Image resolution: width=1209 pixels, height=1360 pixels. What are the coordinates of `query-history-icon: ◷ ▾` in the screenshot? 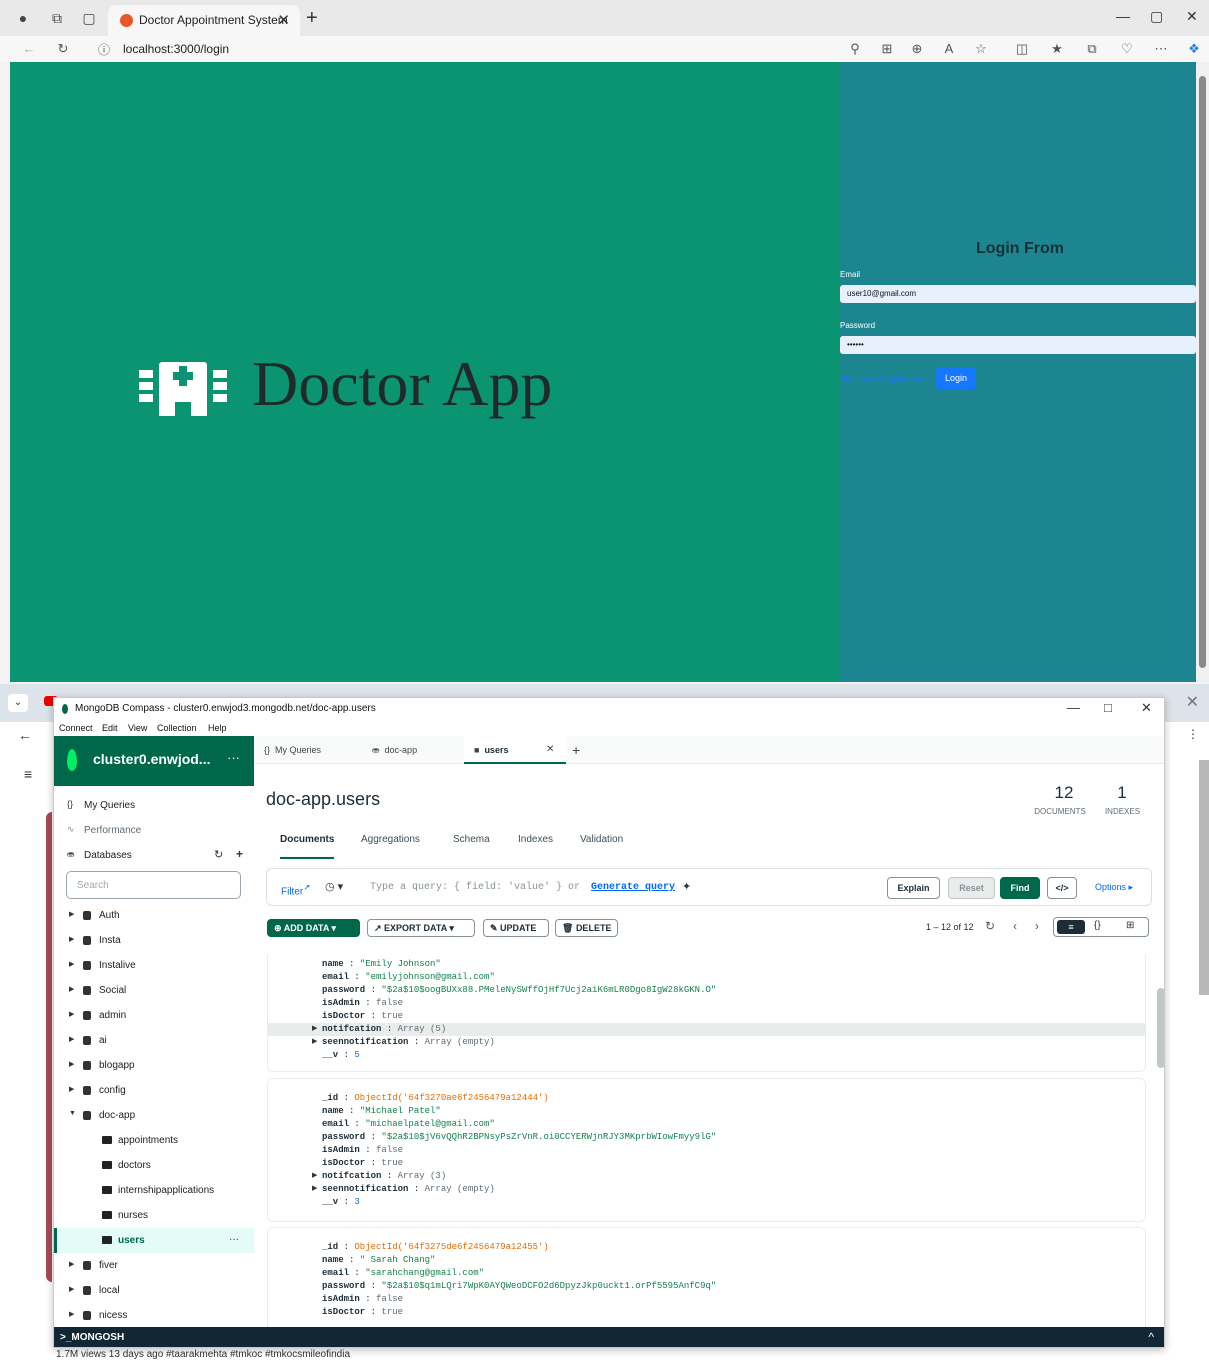 It's located at (334, 886).